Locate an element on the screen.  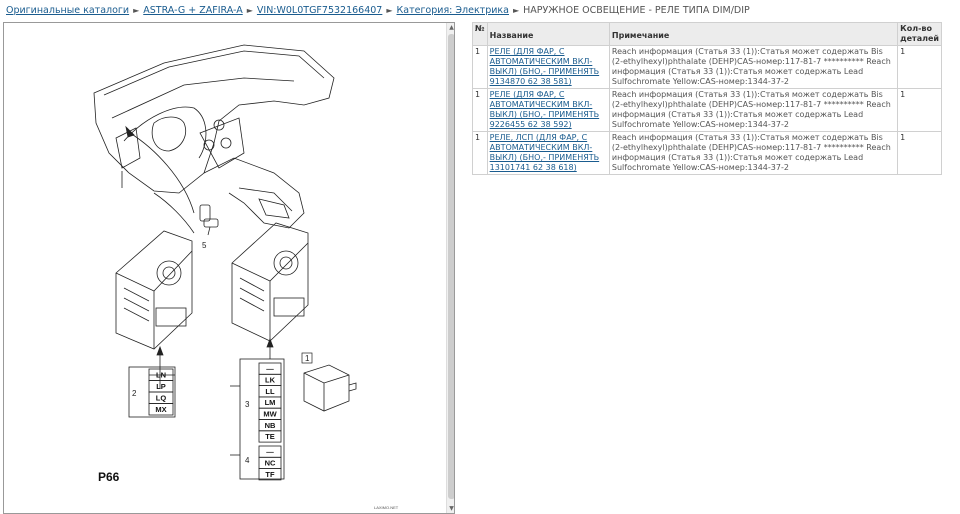
col-header-name: Название is located at coordinates (548, 34).